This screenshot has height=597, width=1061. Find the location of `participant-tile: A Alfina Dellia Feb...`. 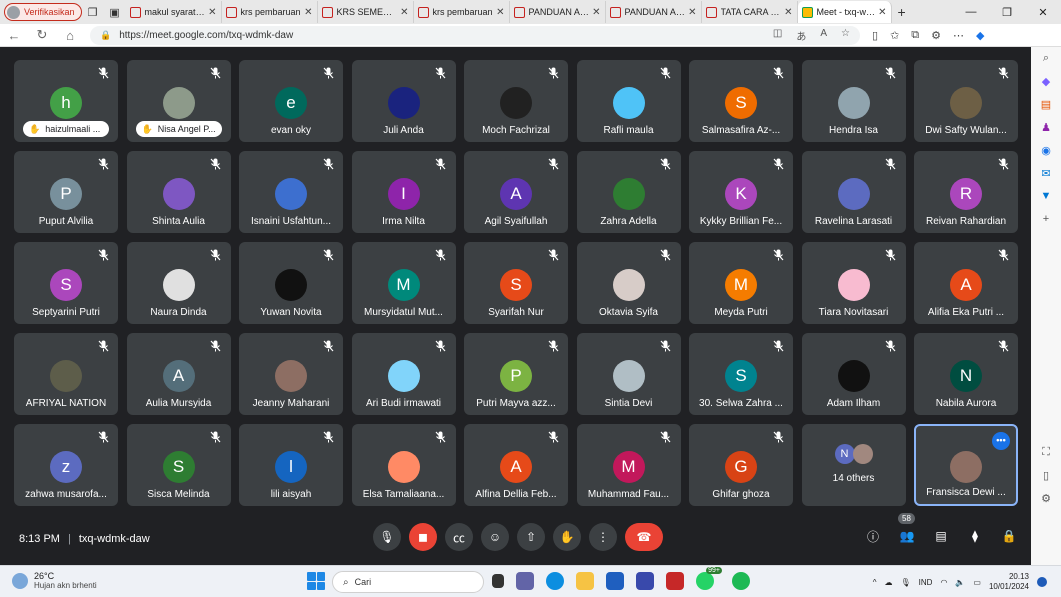

participant-tile: A Alfina Dellia Feb... is located at coordinates (516, 465).